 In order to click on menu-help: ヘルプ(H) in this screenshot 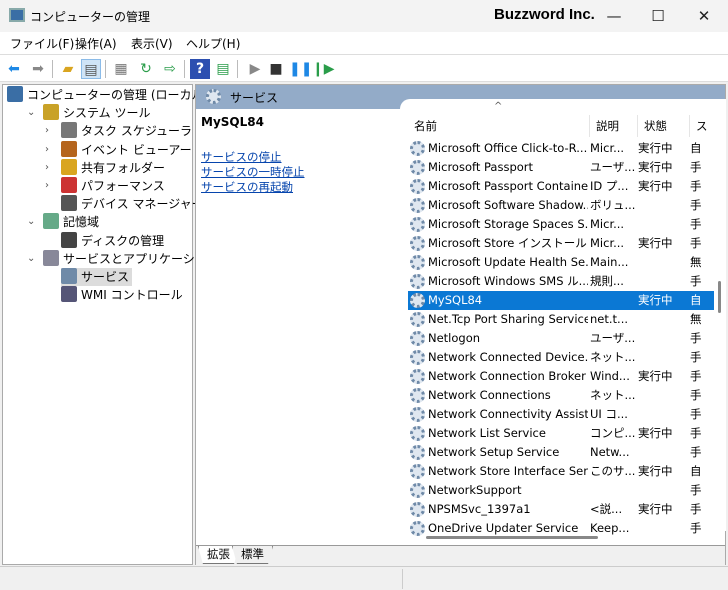, I will do `click(213, 43)`.